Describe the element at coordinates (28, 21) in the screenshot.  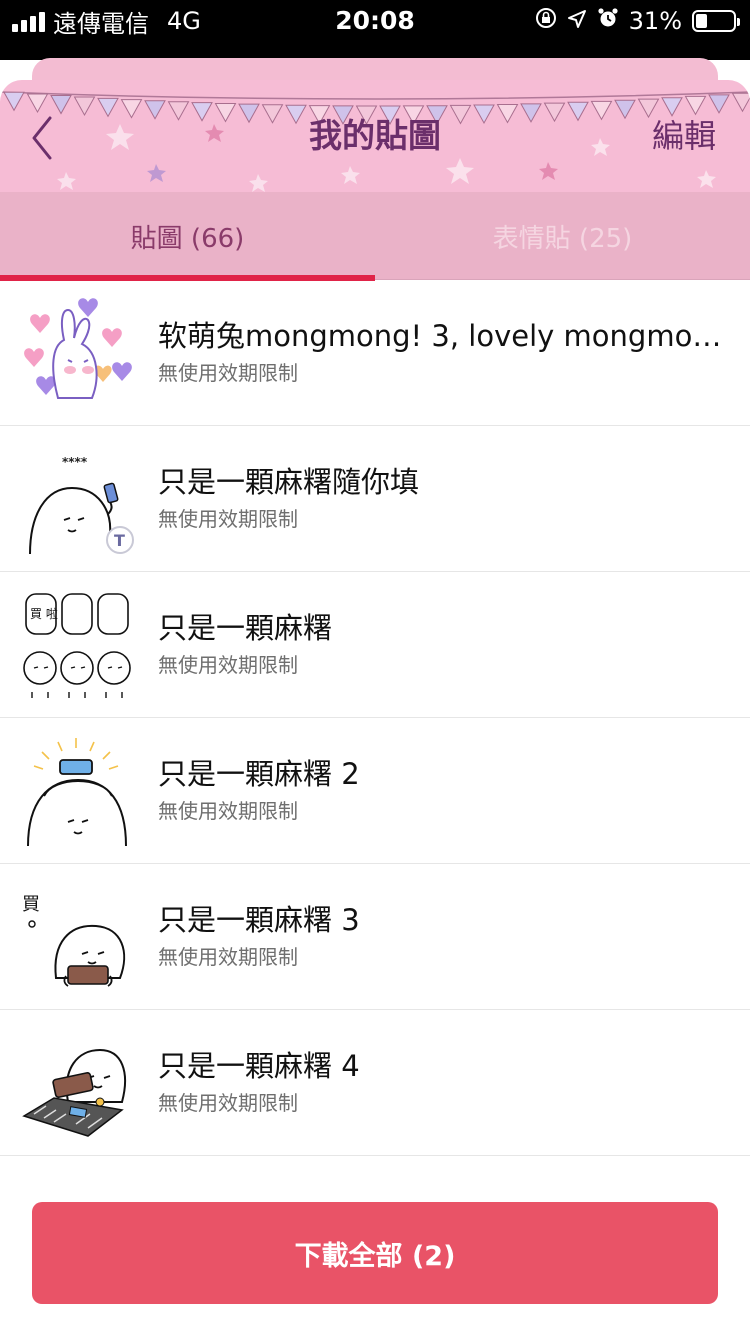
I see `signal-strength-icon` at that location.